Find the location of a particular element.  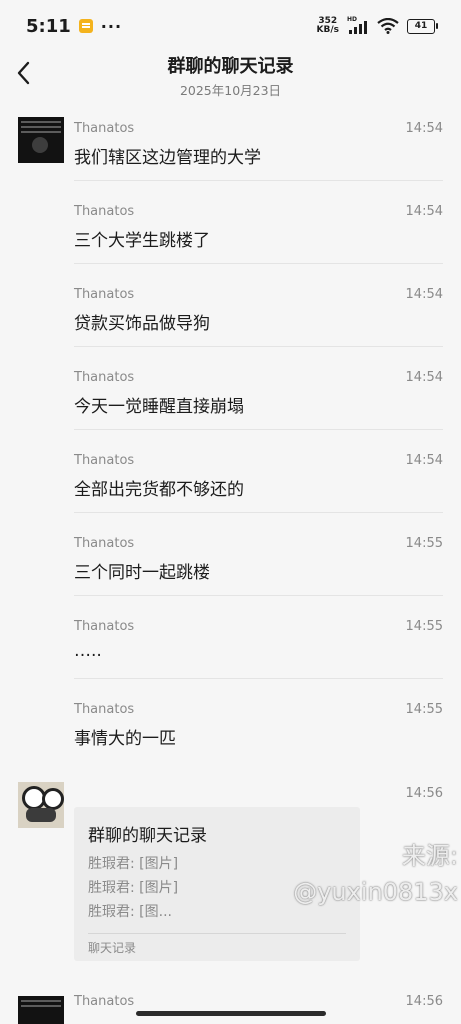

network-speed: 352 KB/s is located at coordinates (328, 26).